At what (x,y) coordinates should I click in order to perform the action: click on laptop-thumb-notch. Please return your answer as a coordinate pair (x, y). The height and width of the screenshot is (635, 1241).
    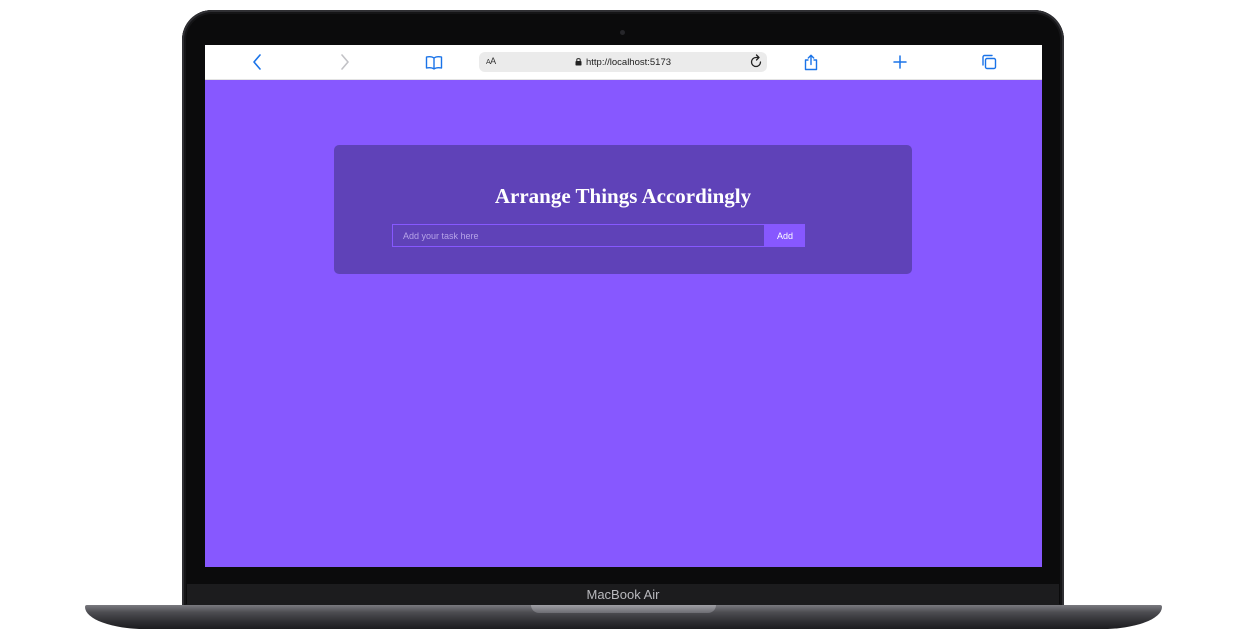
    Looking at the image, I should click on (623, 609).